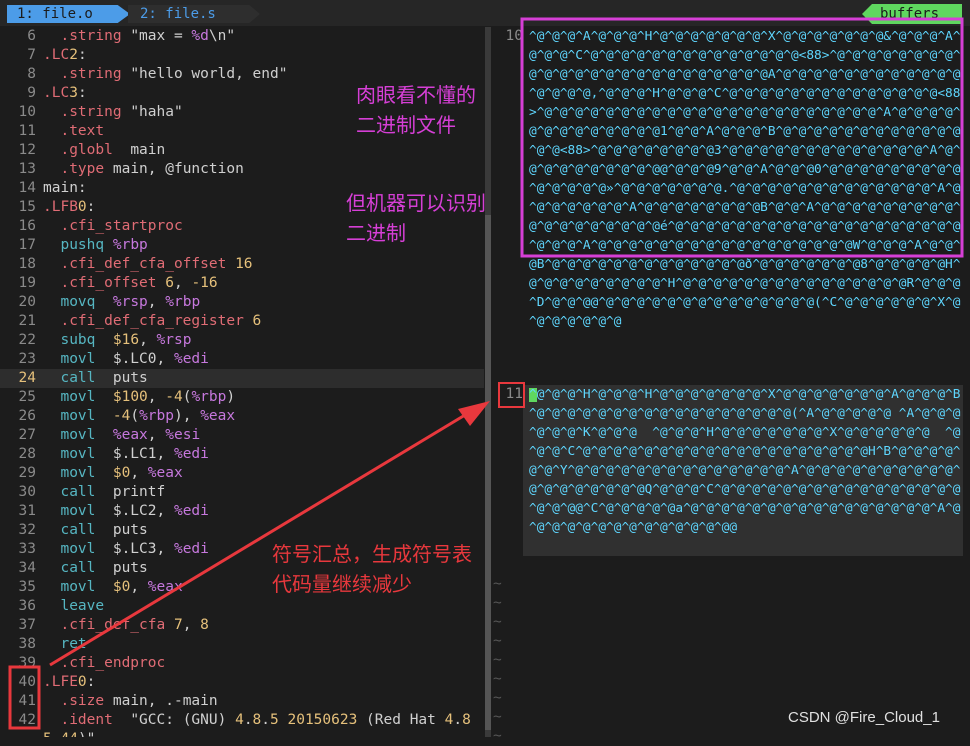  I want to click on line-number: 16, so click(27, 226).